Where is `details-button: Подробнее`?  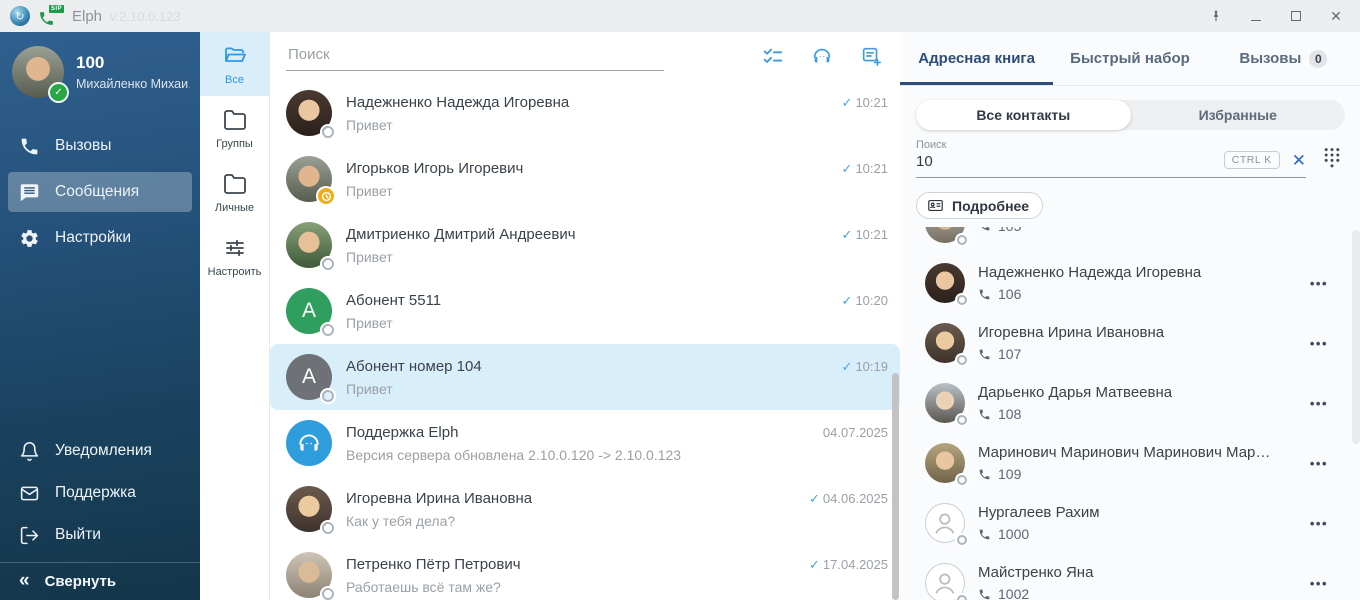
details-button: Подробнее is located at coordinates (980, 205).